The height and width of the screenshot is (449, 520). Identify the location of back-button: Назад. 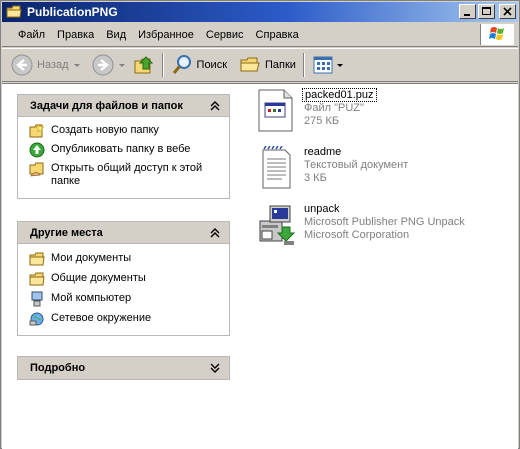
(45, 65).